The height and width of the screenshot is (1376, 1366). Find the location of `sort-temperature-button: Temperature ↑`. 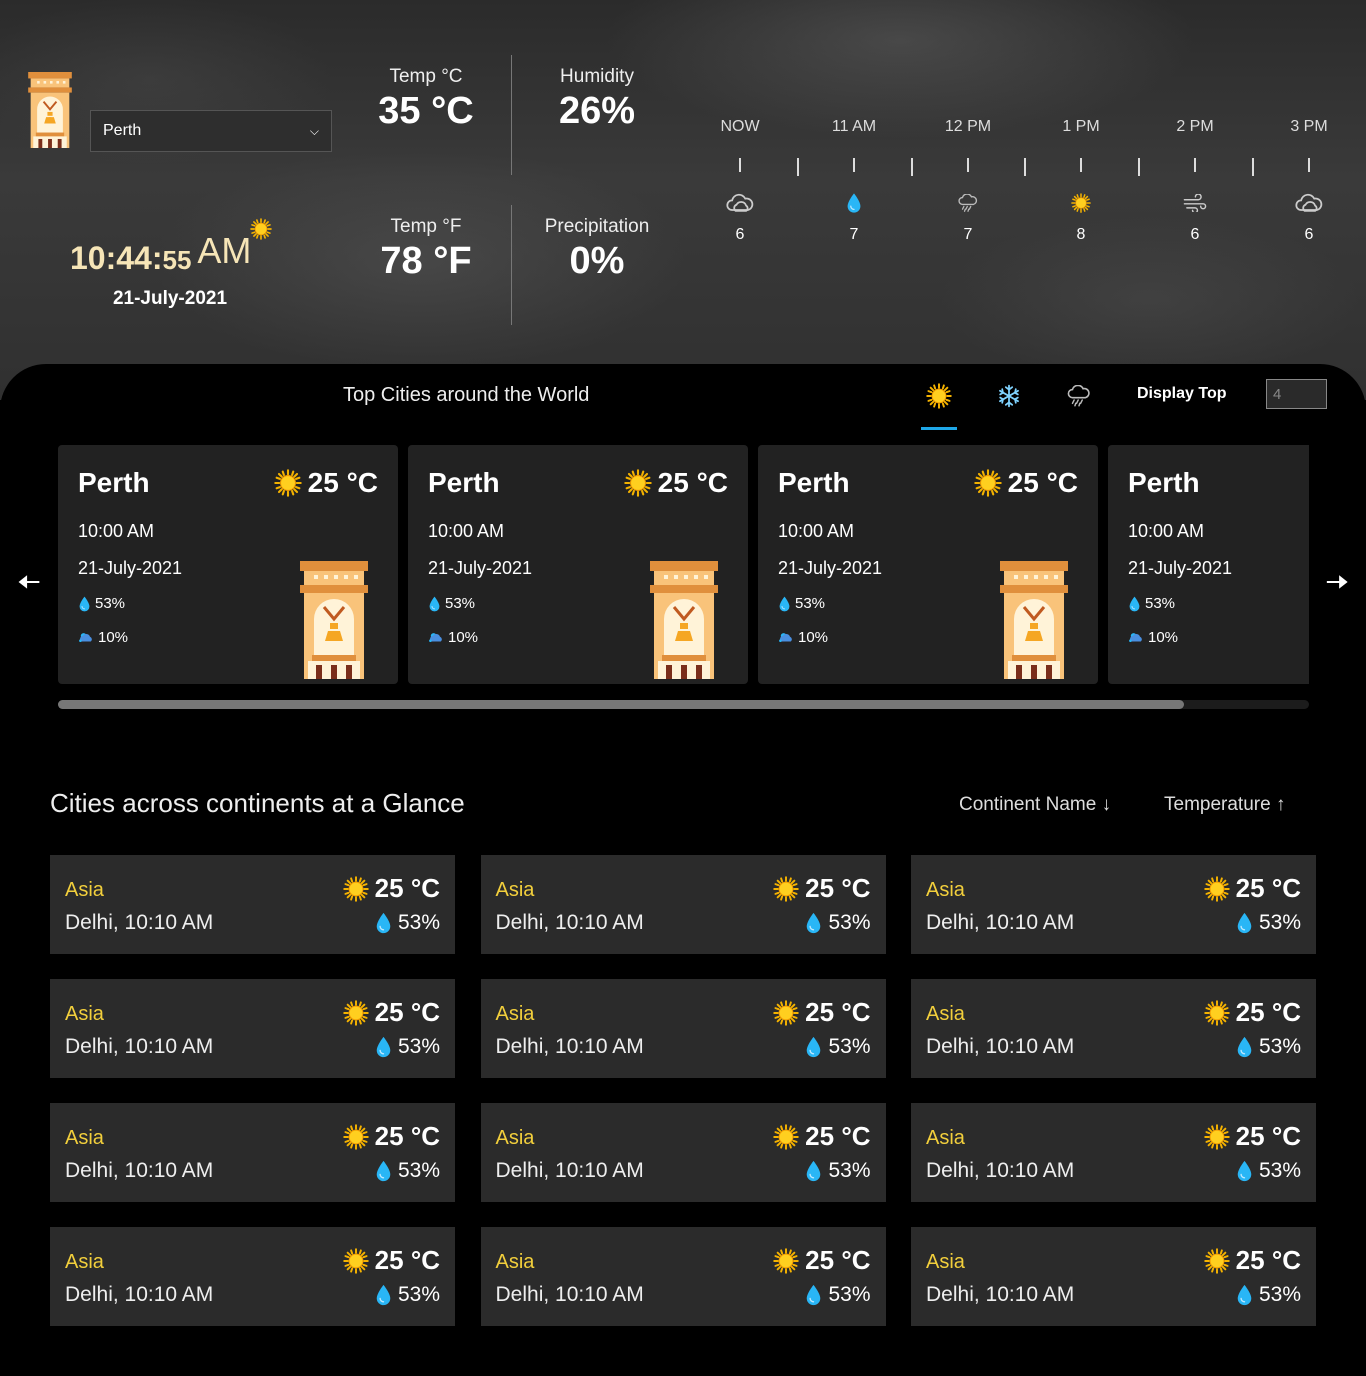

sort-temperature-button: Temperature ↑ is located at coordinates (1224, 805).